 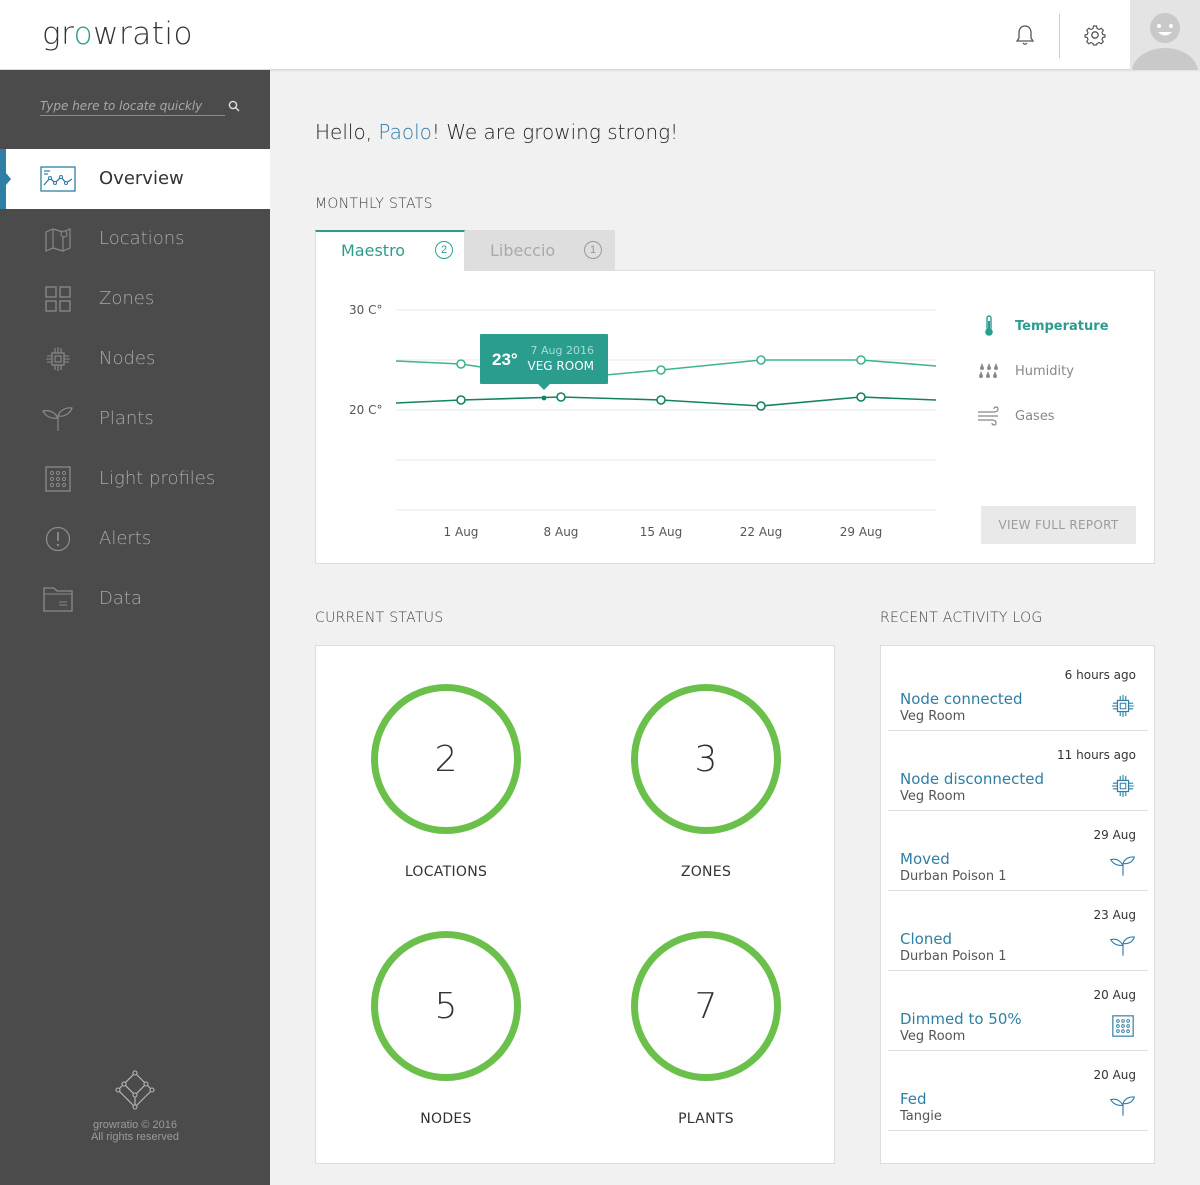 What do you see at coordinates (1100, 675) in the screenshot?
I see `activity-time: 6 hours ago` at bounding box center [1100, 675].